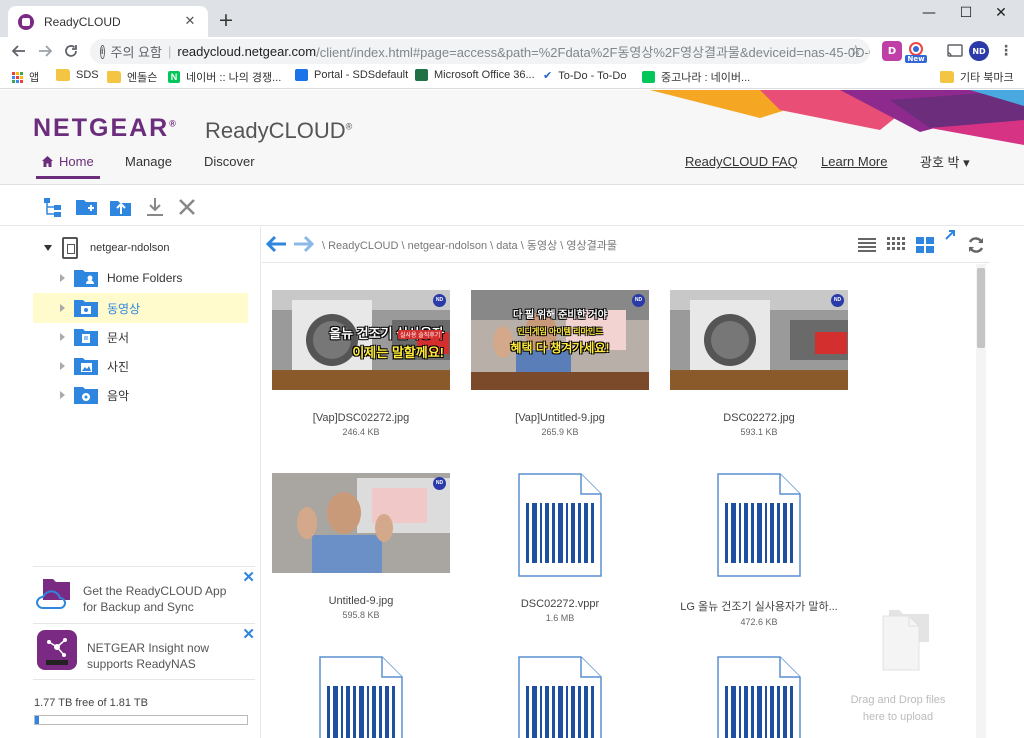  I want to click on file-name: DSC02272.jpg, so click(759, 418).